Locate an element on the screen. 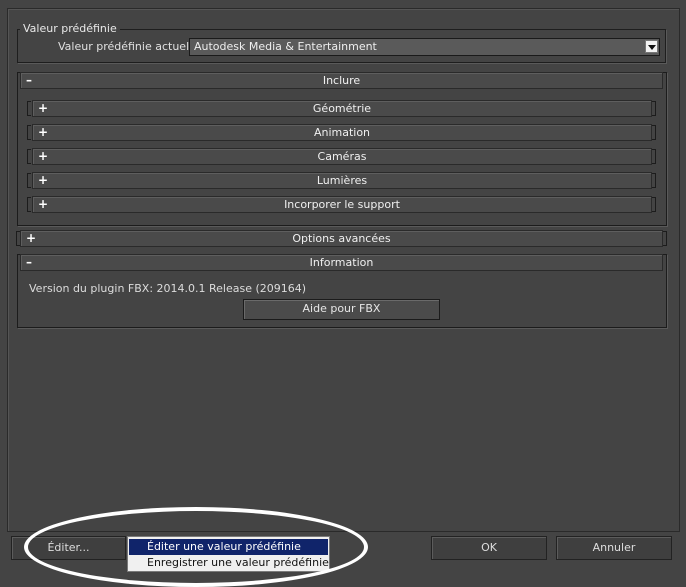 Image resolution: width=686 pixels, height=587 pixels. information-title: Information is located at coordinates (341, 262).